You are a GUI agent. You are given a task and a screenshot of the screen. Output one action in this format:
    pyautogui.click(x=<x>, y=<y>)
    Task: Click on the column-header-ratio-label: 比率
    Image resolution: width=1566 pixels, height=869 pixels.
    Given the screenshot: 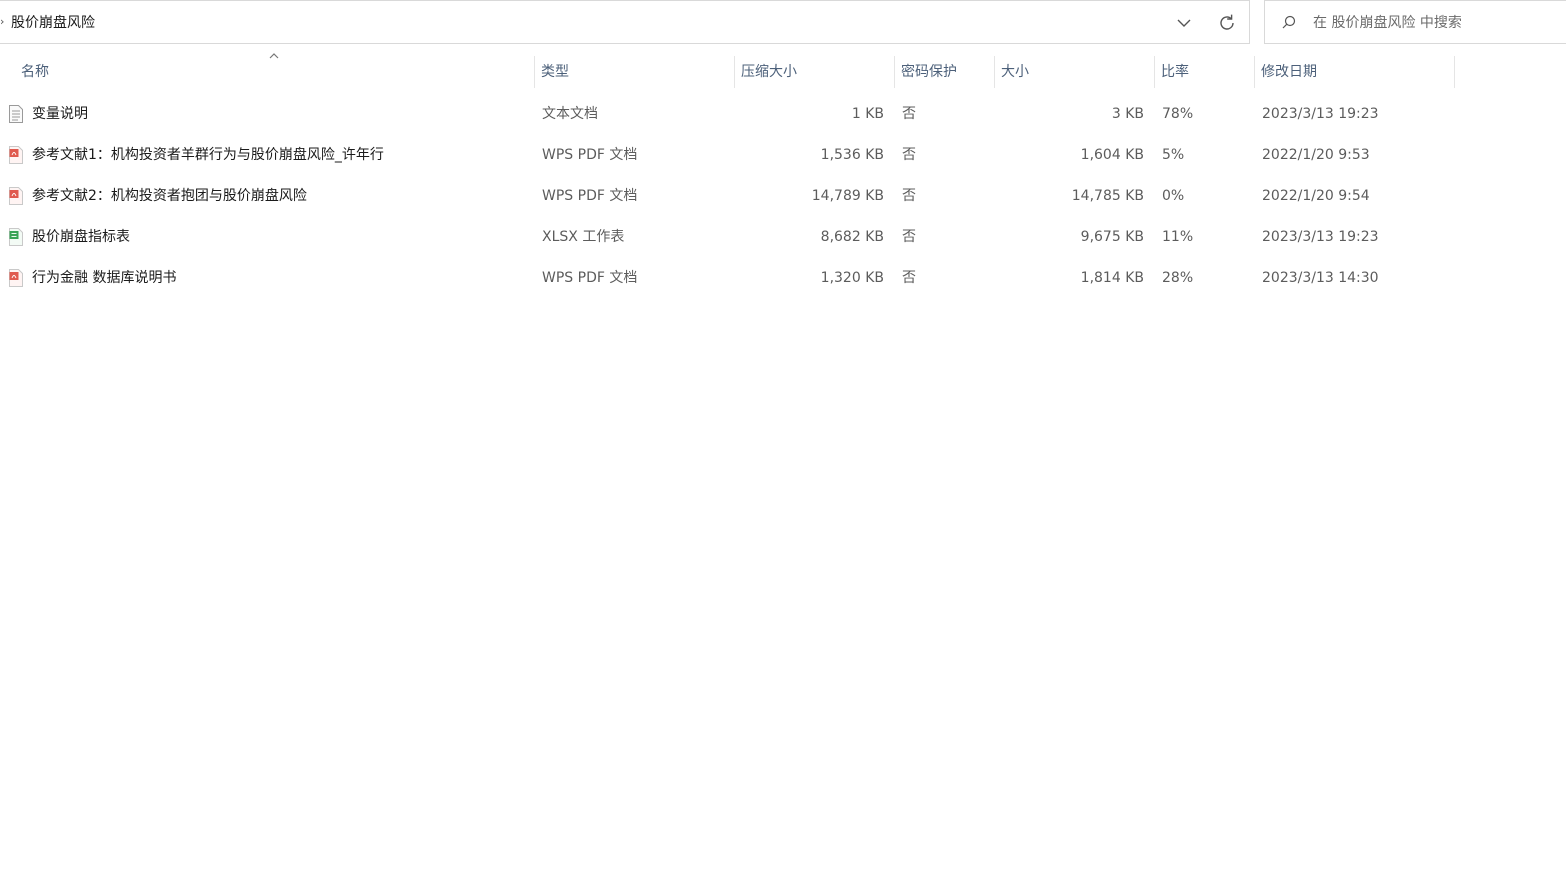 What is the action you would take?
    pyautogui.click(x=1175, y=72)
    